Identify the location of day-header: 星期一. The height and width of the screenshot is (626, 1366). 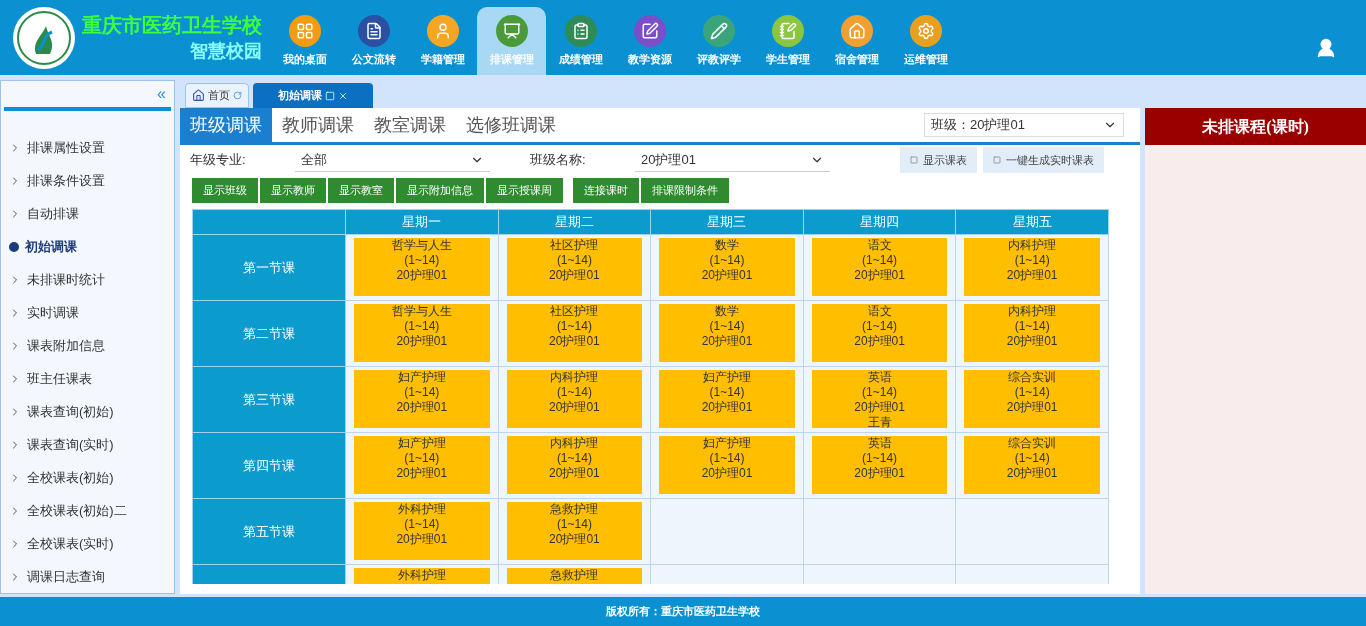
(422, 222).